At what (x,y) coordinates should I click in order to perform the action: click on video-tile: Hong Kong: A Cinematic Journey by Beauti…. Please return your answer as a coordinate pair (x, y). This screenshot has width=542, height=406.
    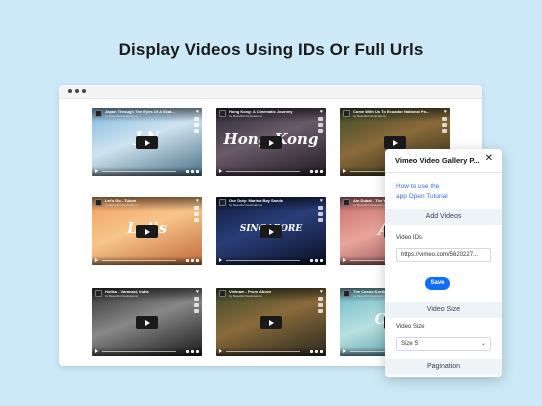
    Looking at the image, I should click on (271, 142).